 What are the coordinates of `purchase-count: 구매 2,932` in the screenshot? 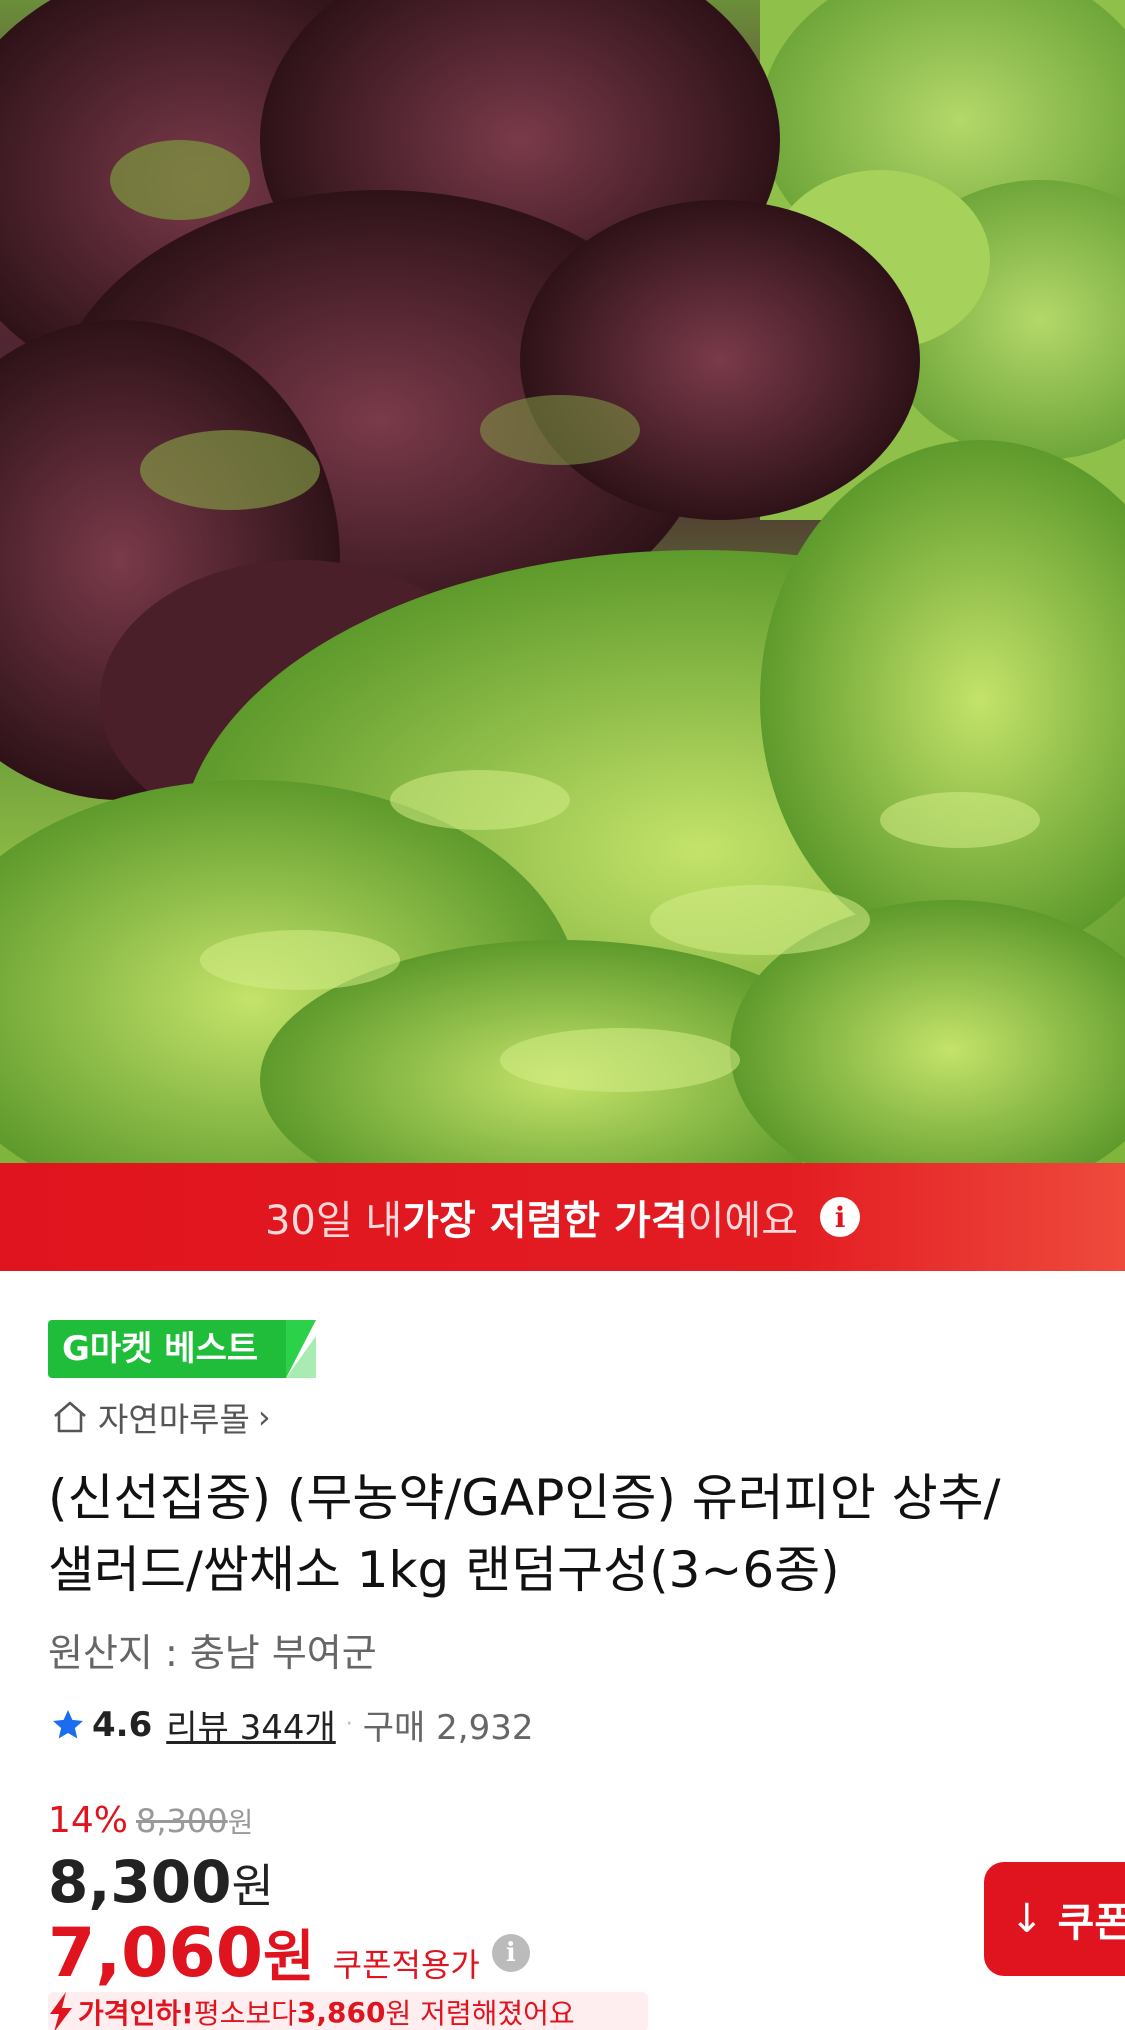 It's located at (448, 1728).